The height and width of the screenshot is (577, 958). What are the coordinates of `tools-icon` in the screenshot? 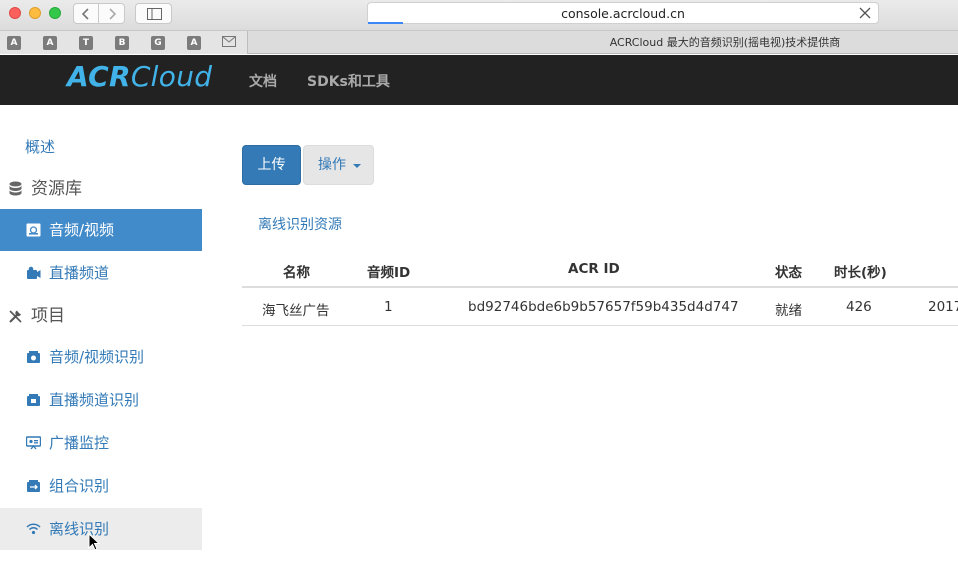 It's located at (15, 316).